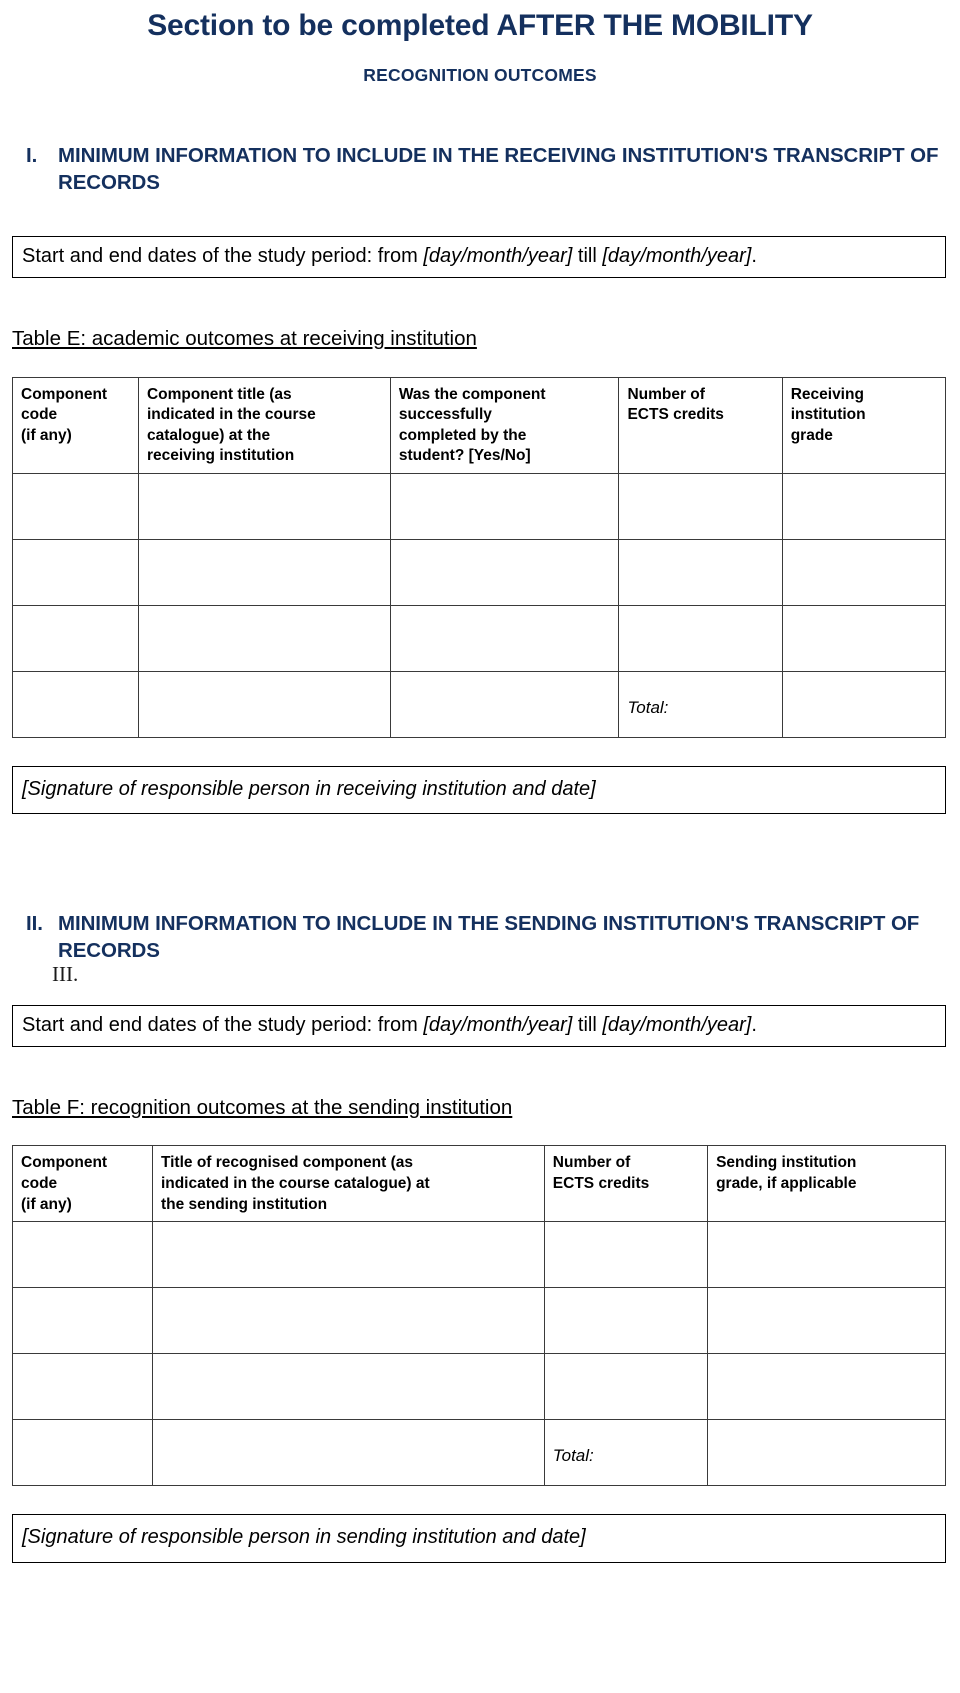 The height and width of the screenshot is (1693, 960). What do you see at coordinates (700, 425) in the screenshot?
I see `table-e-col-ects-credits: Number of ECTS credits` at bounding box center [700, 425].